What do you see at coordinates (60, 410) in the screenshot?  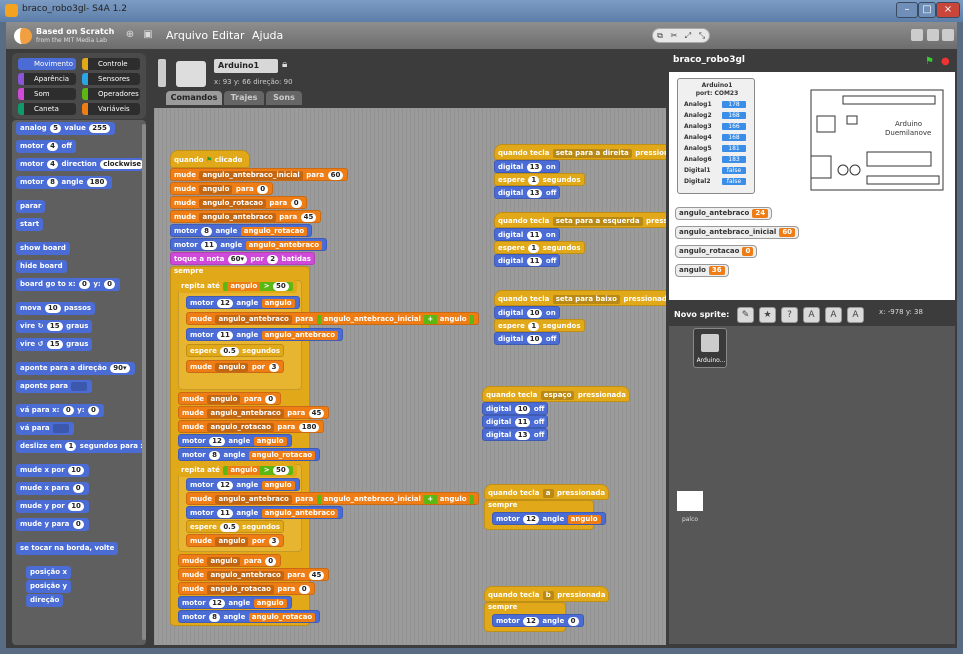 I see `go-to-xy-block: vá para x: 0 y: 0` at bounding box center [60, 410].